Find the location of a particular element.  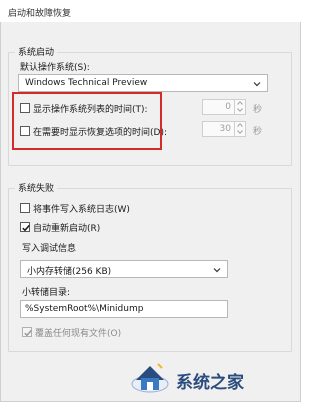

dump-dir-input: %SystemRoot%\Minidump is located at coordinates (124, 309).